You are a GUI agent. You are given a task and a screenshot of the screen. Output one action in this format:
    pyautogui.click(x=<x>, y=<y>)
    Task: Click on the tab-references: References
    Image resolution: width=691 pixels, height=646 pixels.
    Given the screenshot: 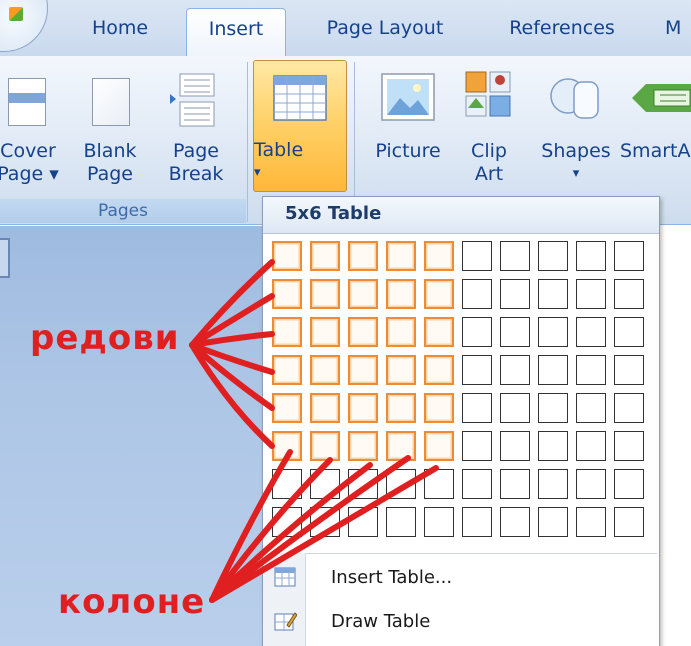 What is the action you would take?
    pyautogui.click(x=562, y=28)
    